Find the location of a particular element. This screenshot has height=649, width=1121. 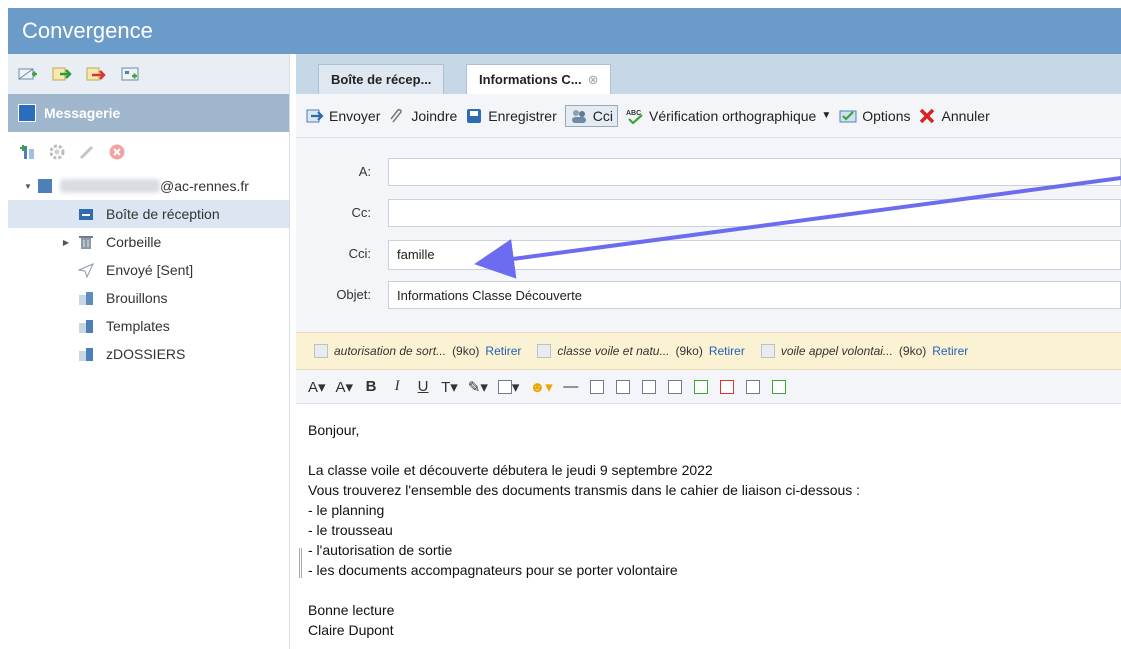

folder-templates: Templates is located at coordinates (148, 326).